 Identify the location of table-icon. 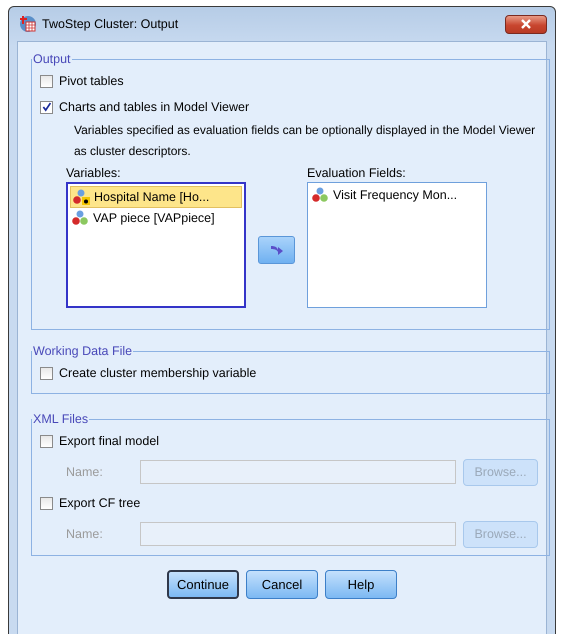
(28, 24).